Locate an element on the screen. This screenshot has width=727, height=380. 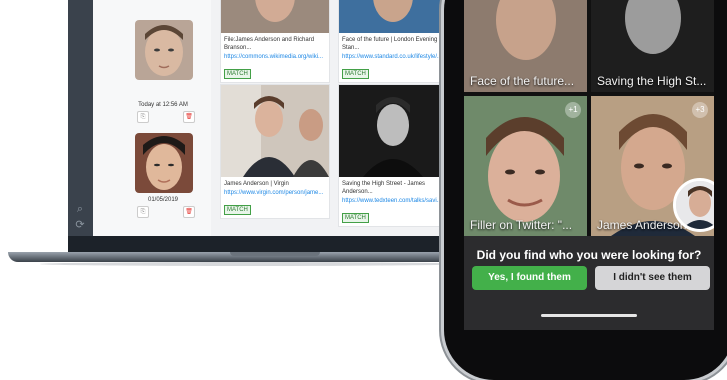
query-timestamp: 01/05/2019 is located at coordinates (163, 200).